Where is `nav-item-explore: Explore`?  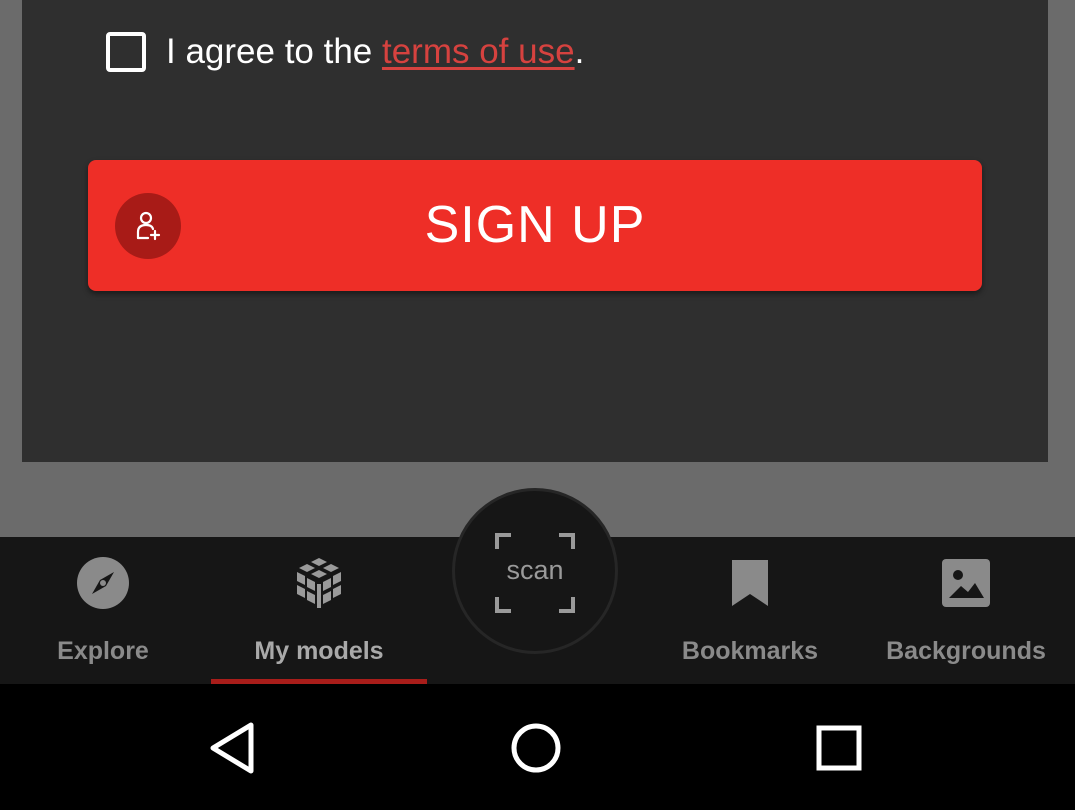
nav-item-explore: Explore is located at coordinates (105, 610).